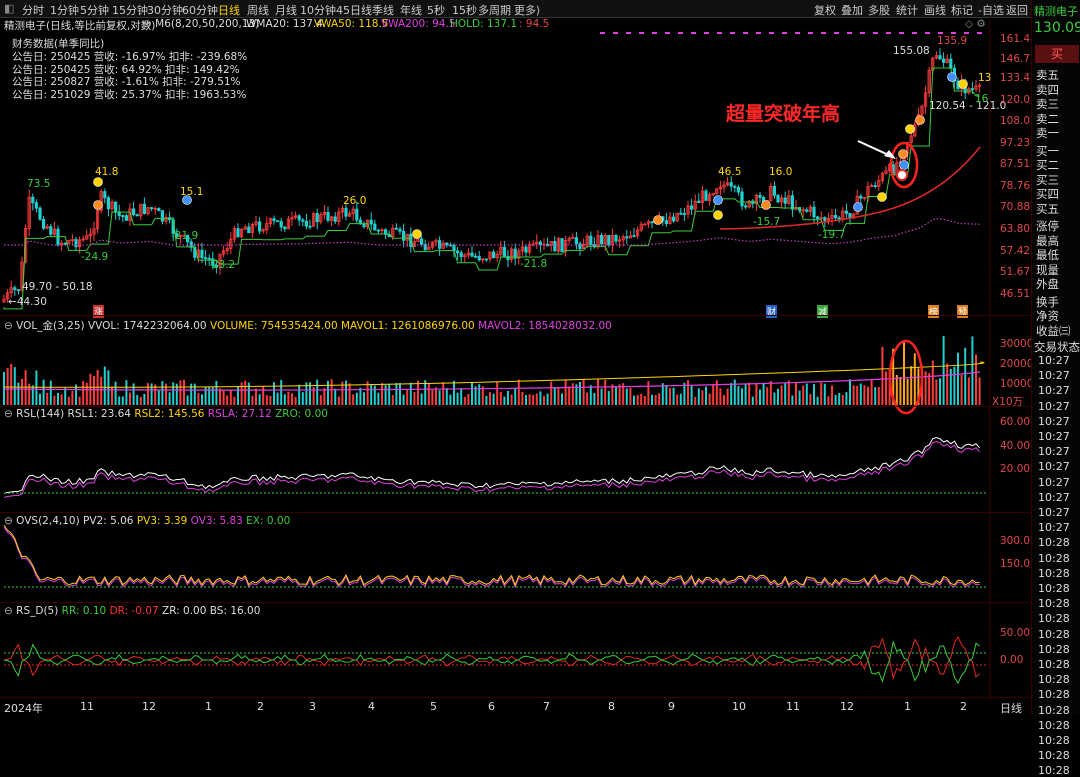 The width and height of the screenshot is (1080, 777). I want to click on period-tab: 60分钟, so click(200, 10).